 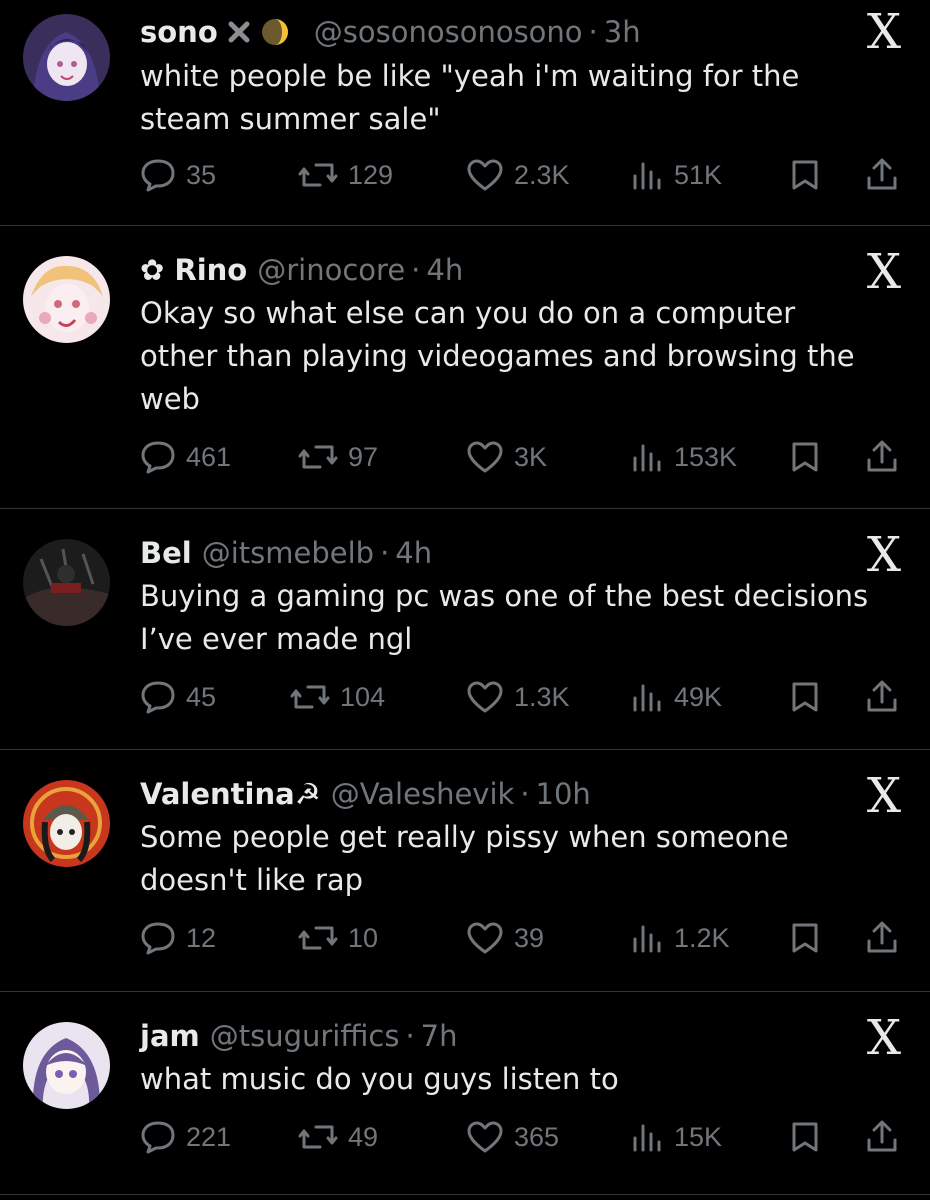 What do you see at coordinates (230, 794) in the screenshot?
I see `display-name: Valentina☭` at bounding box center [230, 794].